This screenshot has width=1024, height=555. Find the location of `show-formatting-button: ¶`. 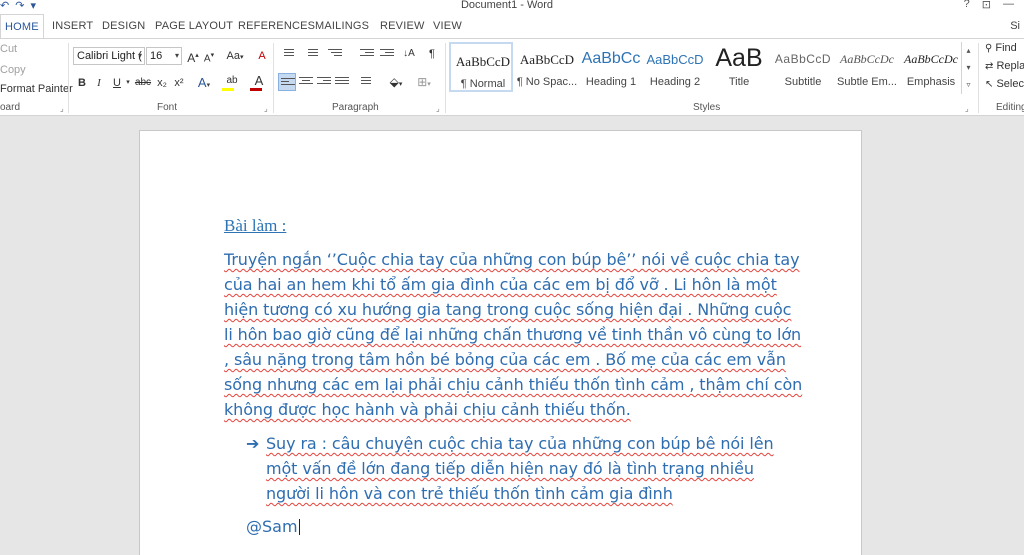

show-formatting-button: ¶ is located at coordinates (432, 54).